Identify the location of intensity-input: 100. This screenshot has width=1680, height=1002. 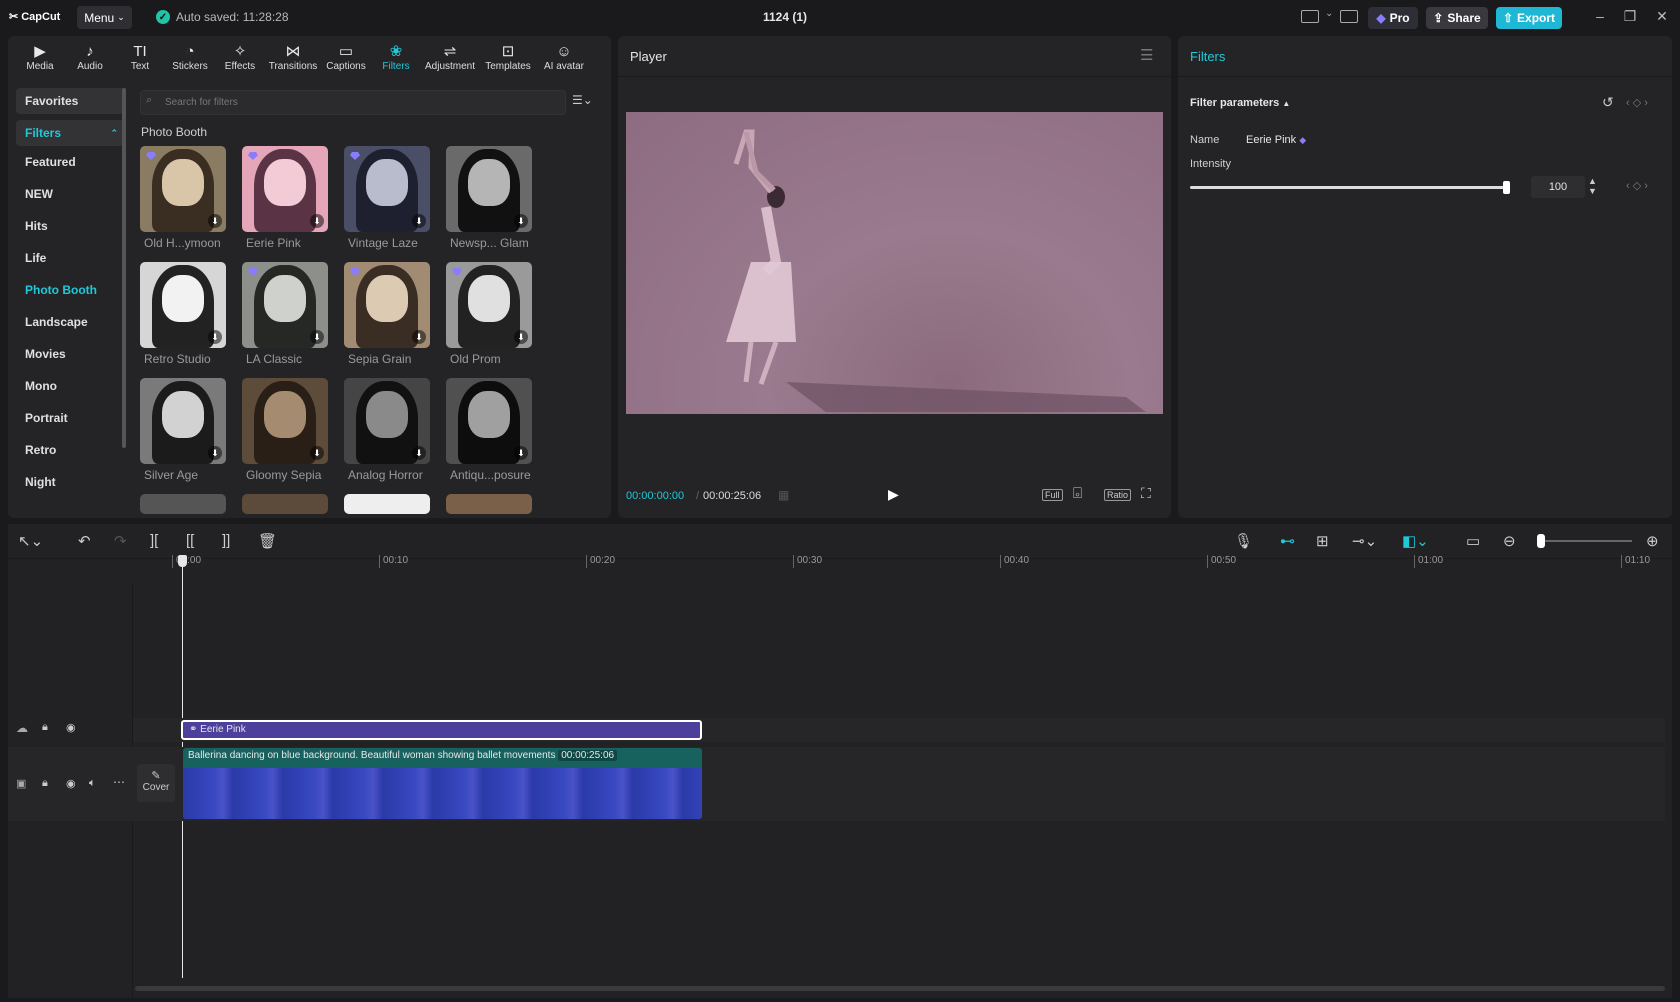
(1558, 187).